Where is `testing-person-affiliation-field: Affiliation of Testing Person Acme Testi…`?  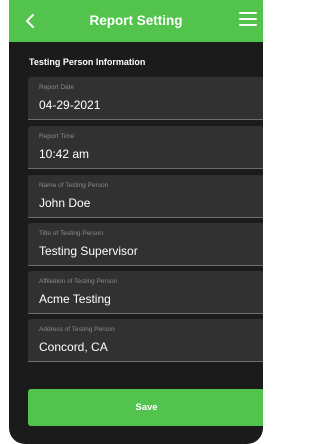 testing-person-affiliation-field: Affiliation of Testing Person Acme Testi… is located at coordinates (145, 292).